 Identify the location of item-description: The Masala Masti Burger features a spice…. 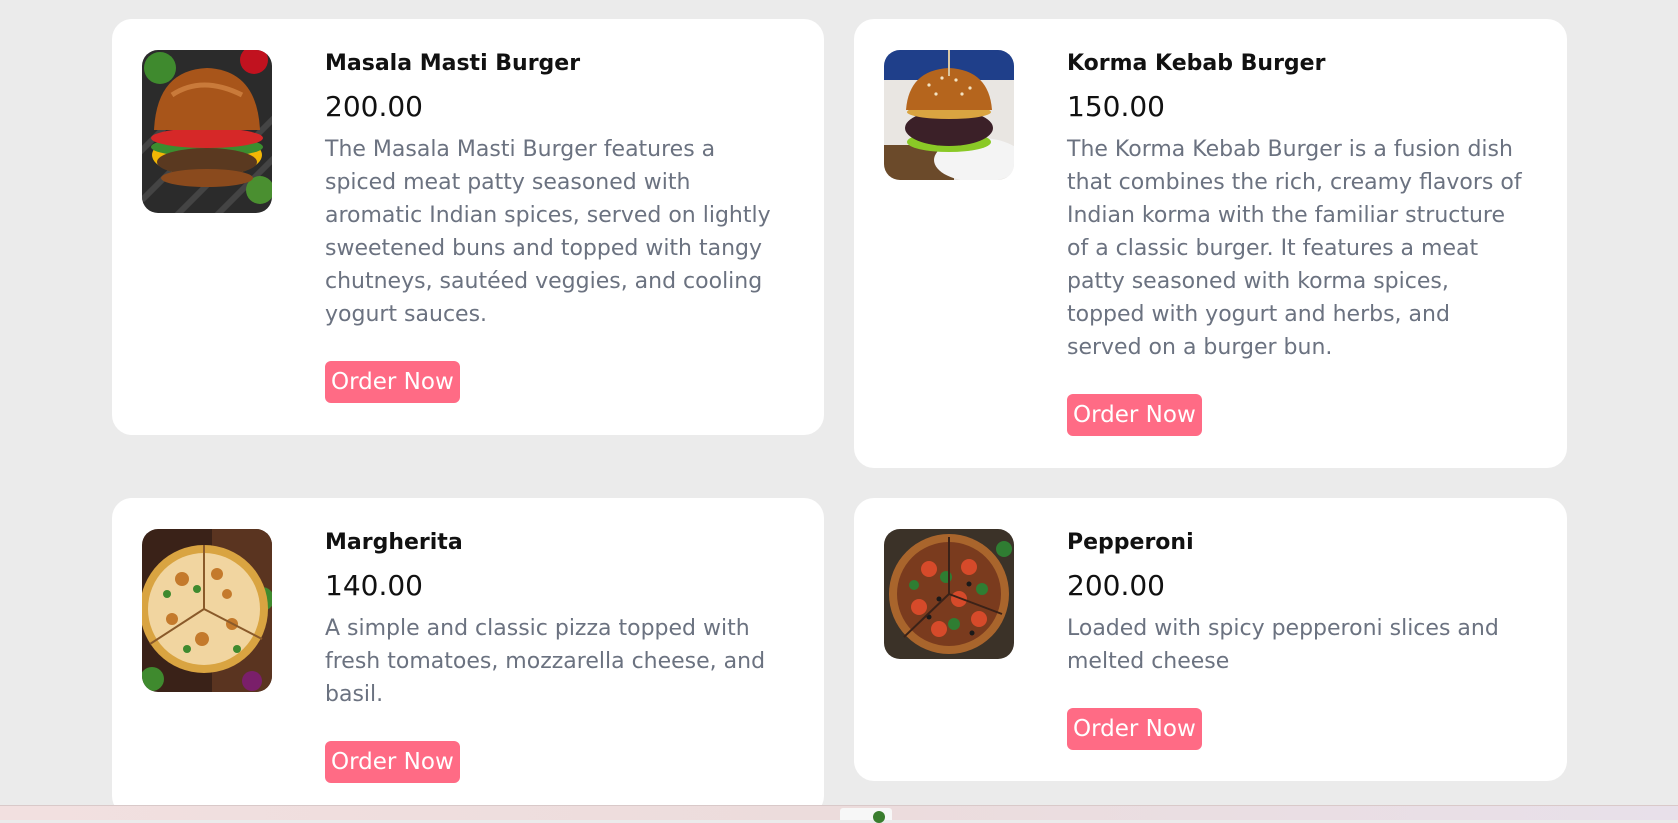
(548, 232).